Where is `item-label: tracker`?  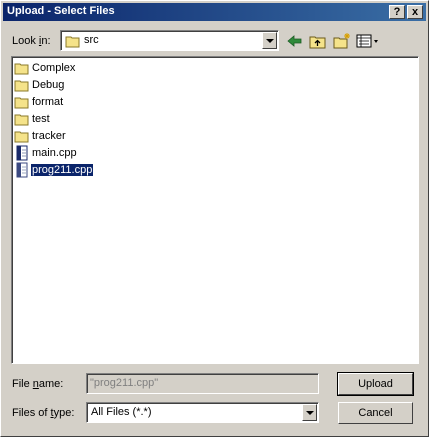
item-label: tracker is located at coordinates (49, 136).